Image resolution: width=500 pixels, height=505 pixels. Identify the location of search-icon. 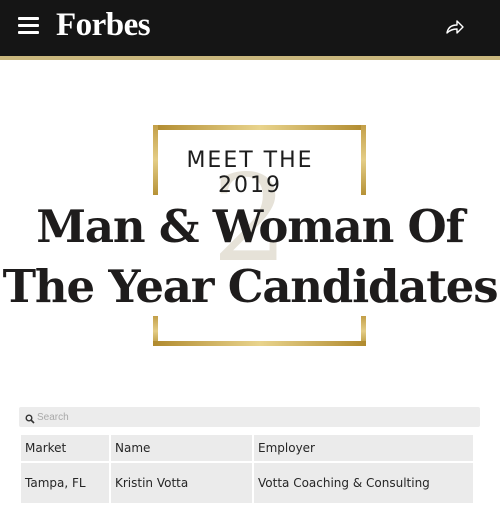
(30, 417).